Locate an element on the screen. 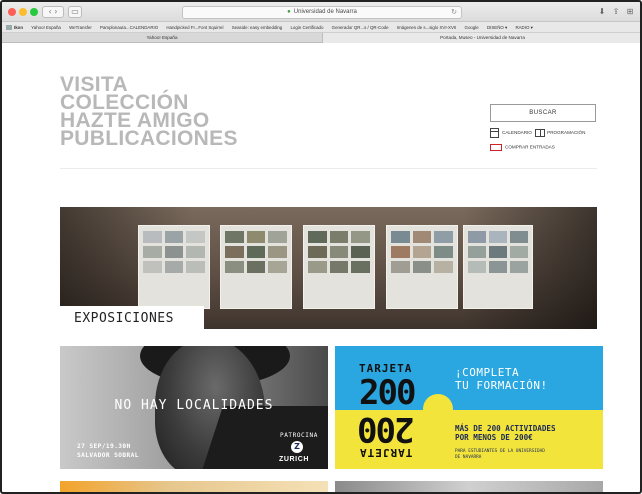 The width and height of the screenshot is (642, 494). card-offer: MÁS DE 200 ACTIVIDADES POR MENOS DE 200€ is located at coordinates (505, 433).